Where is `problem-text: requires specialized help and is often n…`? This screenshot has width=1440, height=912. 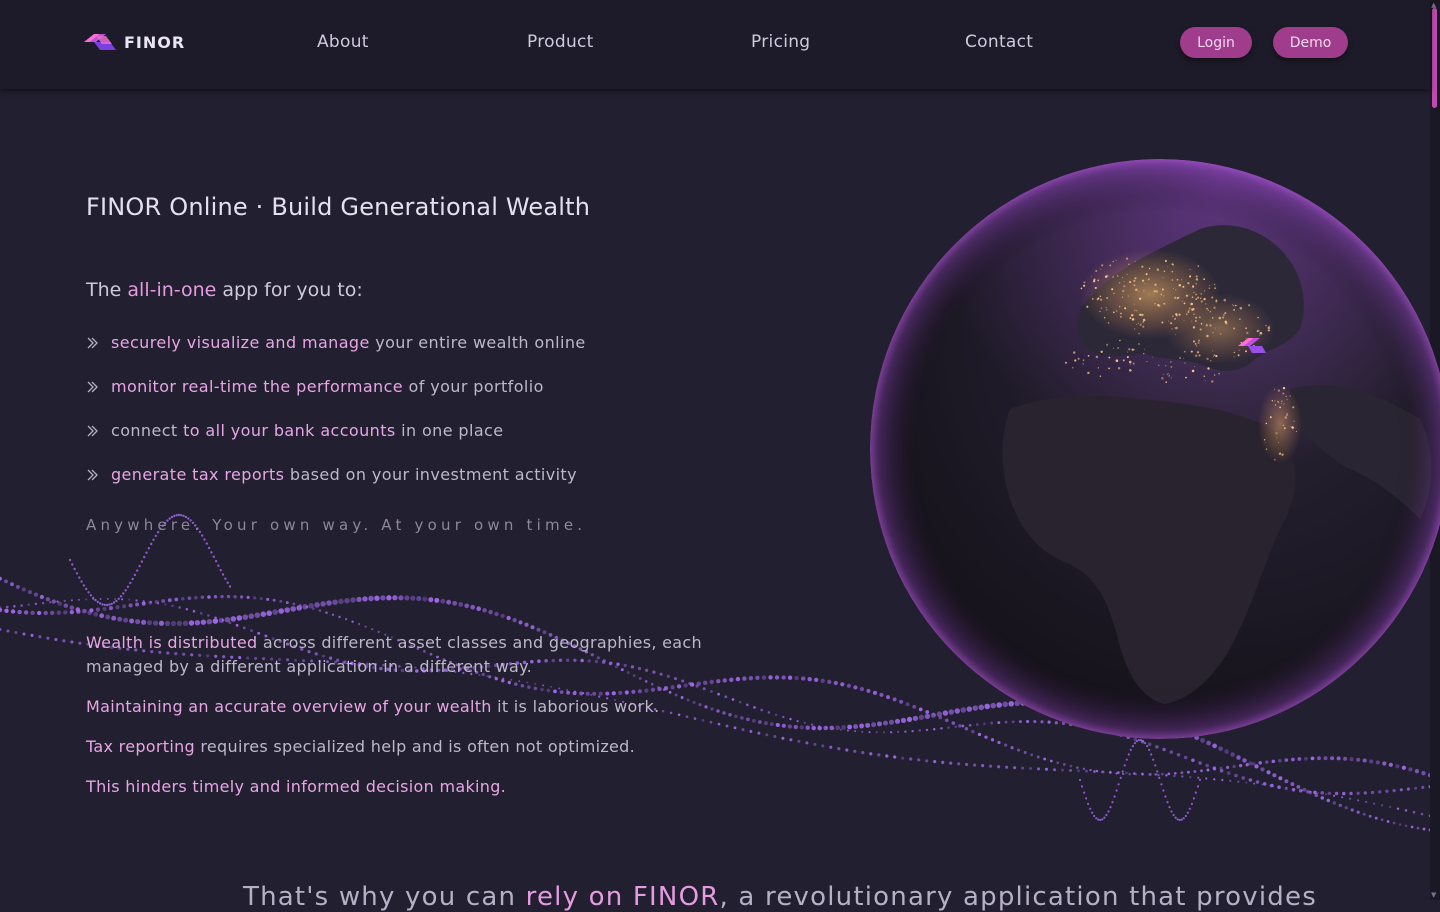 problem-text: requires specialized help and is often n… is located at coordinates (415, 746).